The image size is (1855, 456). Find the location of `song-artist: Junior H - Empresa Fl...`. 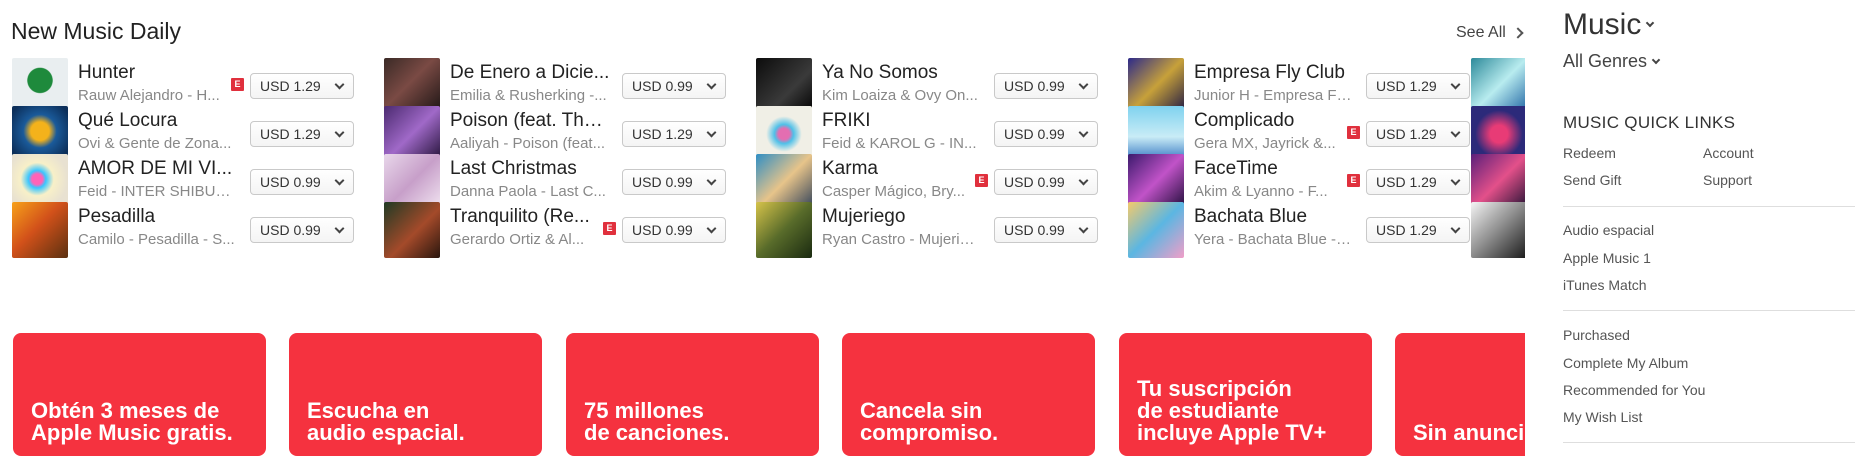

song-artist: Junior H - Empresa Fl... is located at coordinates (1273, 95).